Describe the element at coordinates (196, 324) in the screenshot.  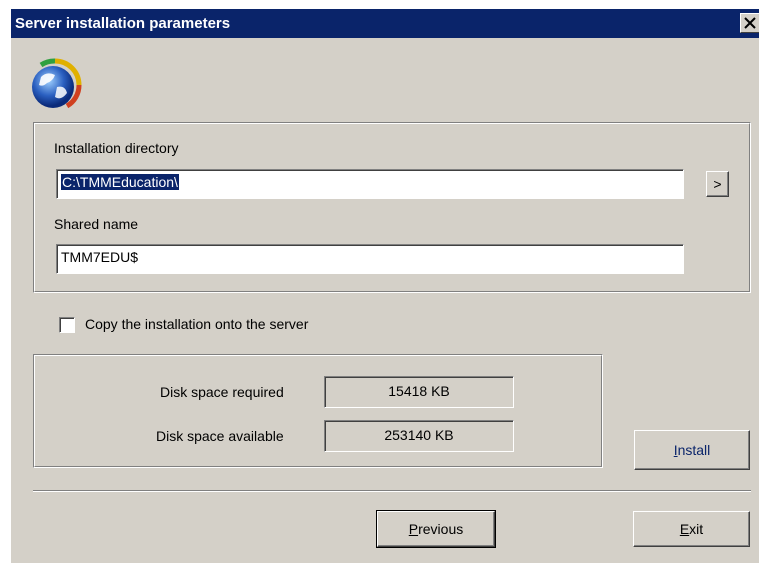
I see `copy-installation-label: Copy the installation onto the server` at that location.